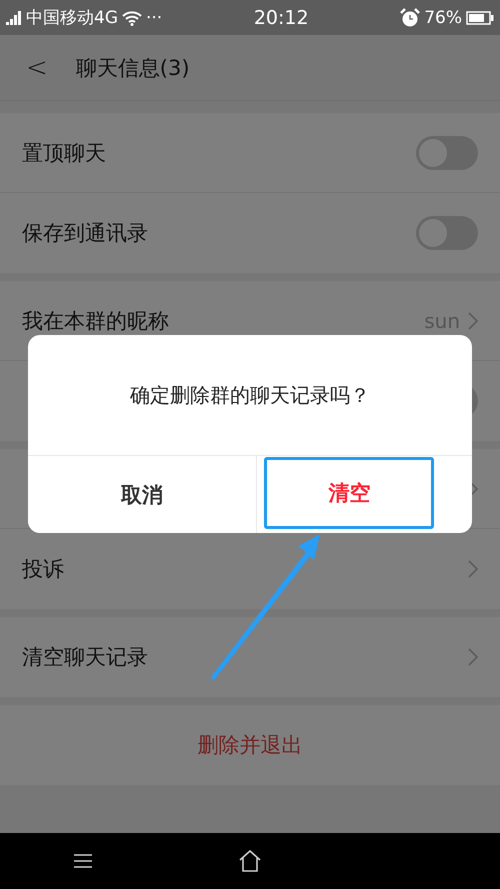  What do you see at coordinates (142, 494) in the screenshot?
I see `cancel-button: 取消` at bounding box center [142, 494].